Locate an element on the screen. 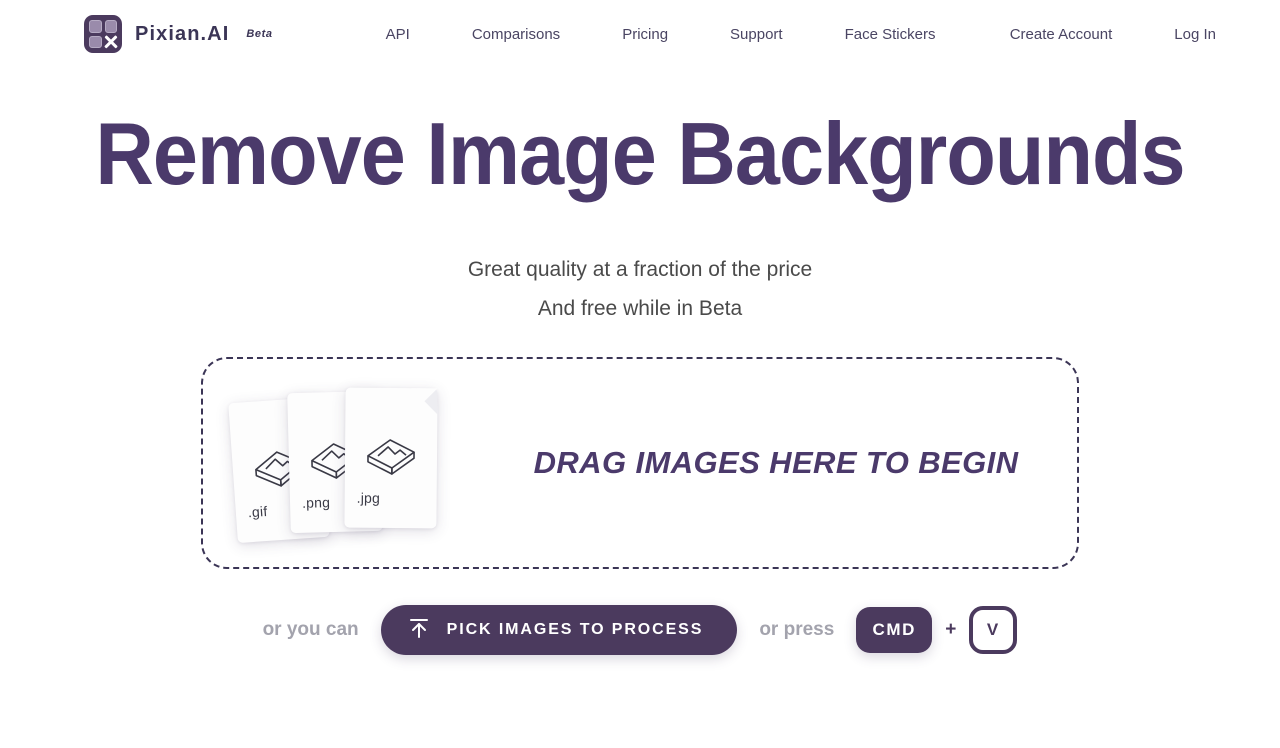 This screenshot has height=748, width=1280. logo-cell-top-right is located at coordinates (110, 26).